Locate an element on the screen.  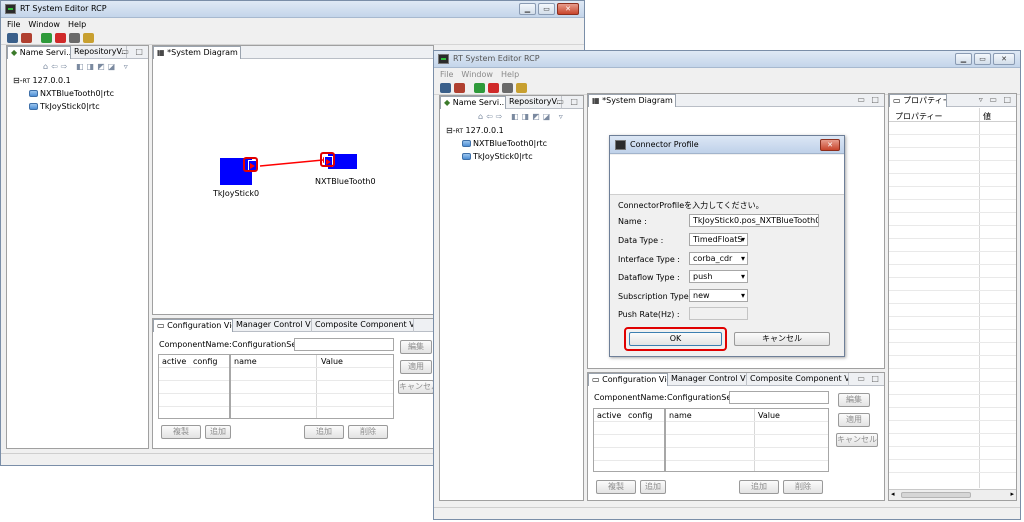
property-table: プロパティー 値 is located at coordinates (952, 298).